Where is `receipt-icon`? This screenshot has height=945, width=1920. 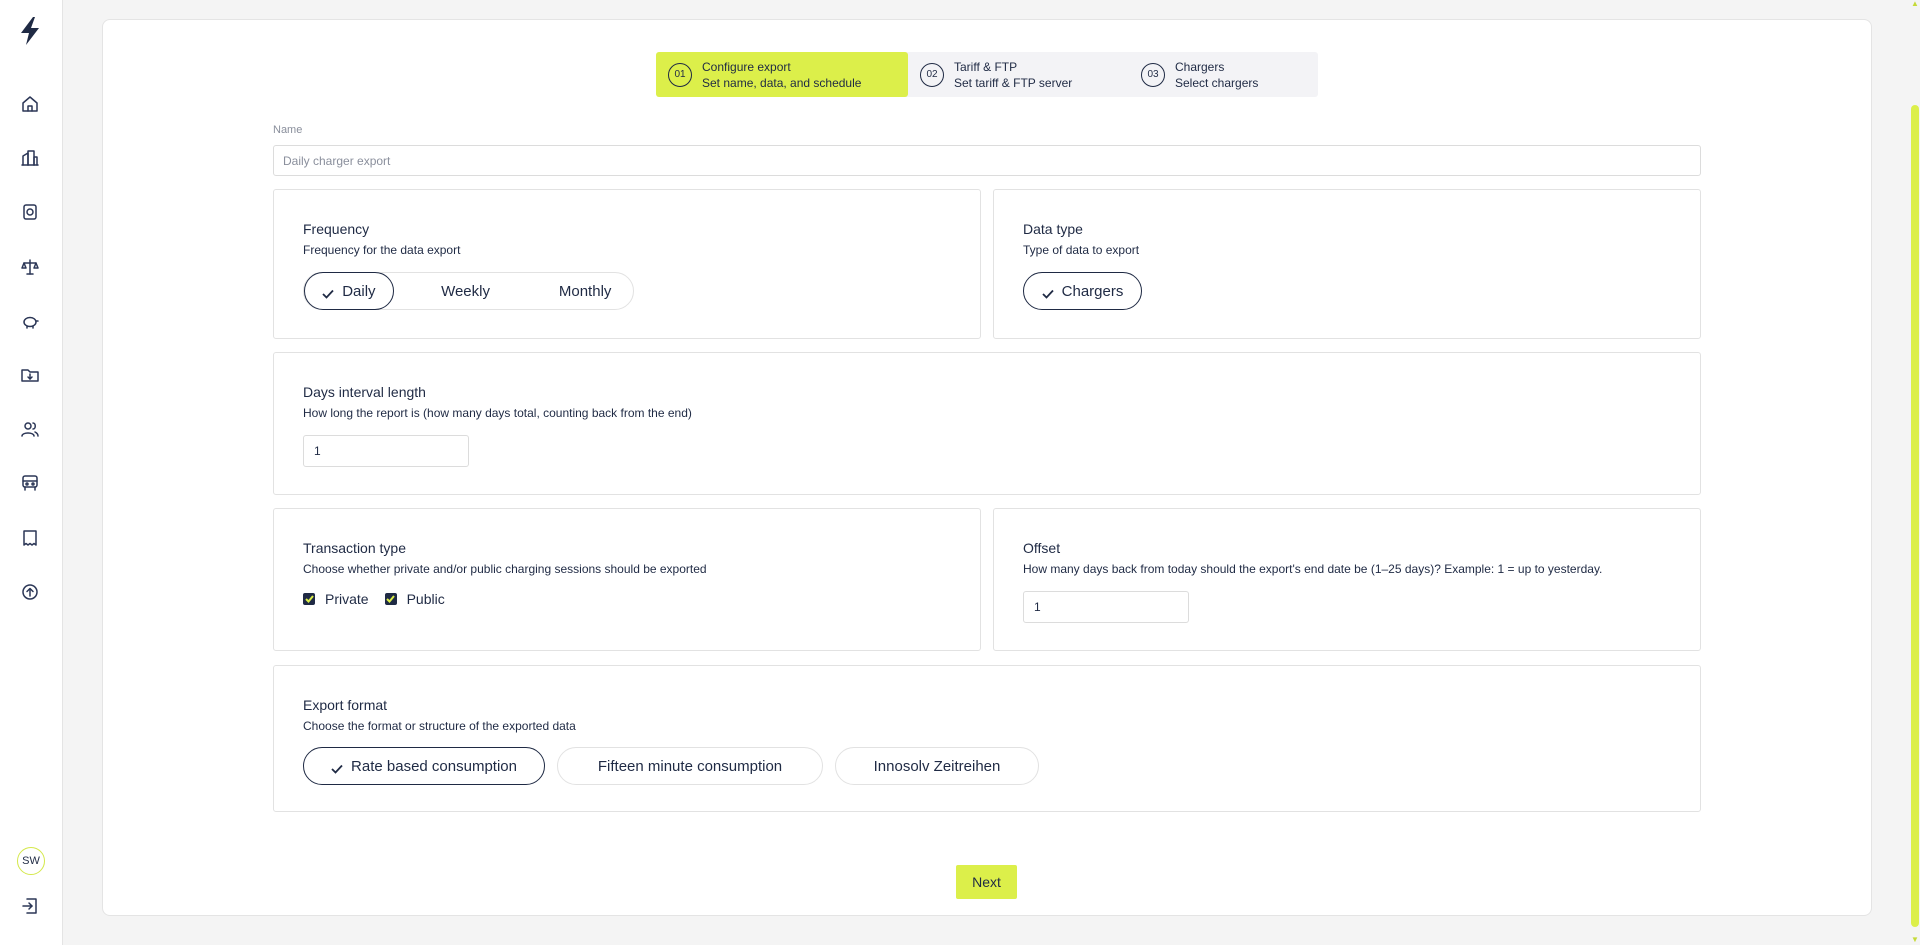 receipt-icon is located at coordinates (30, 538).